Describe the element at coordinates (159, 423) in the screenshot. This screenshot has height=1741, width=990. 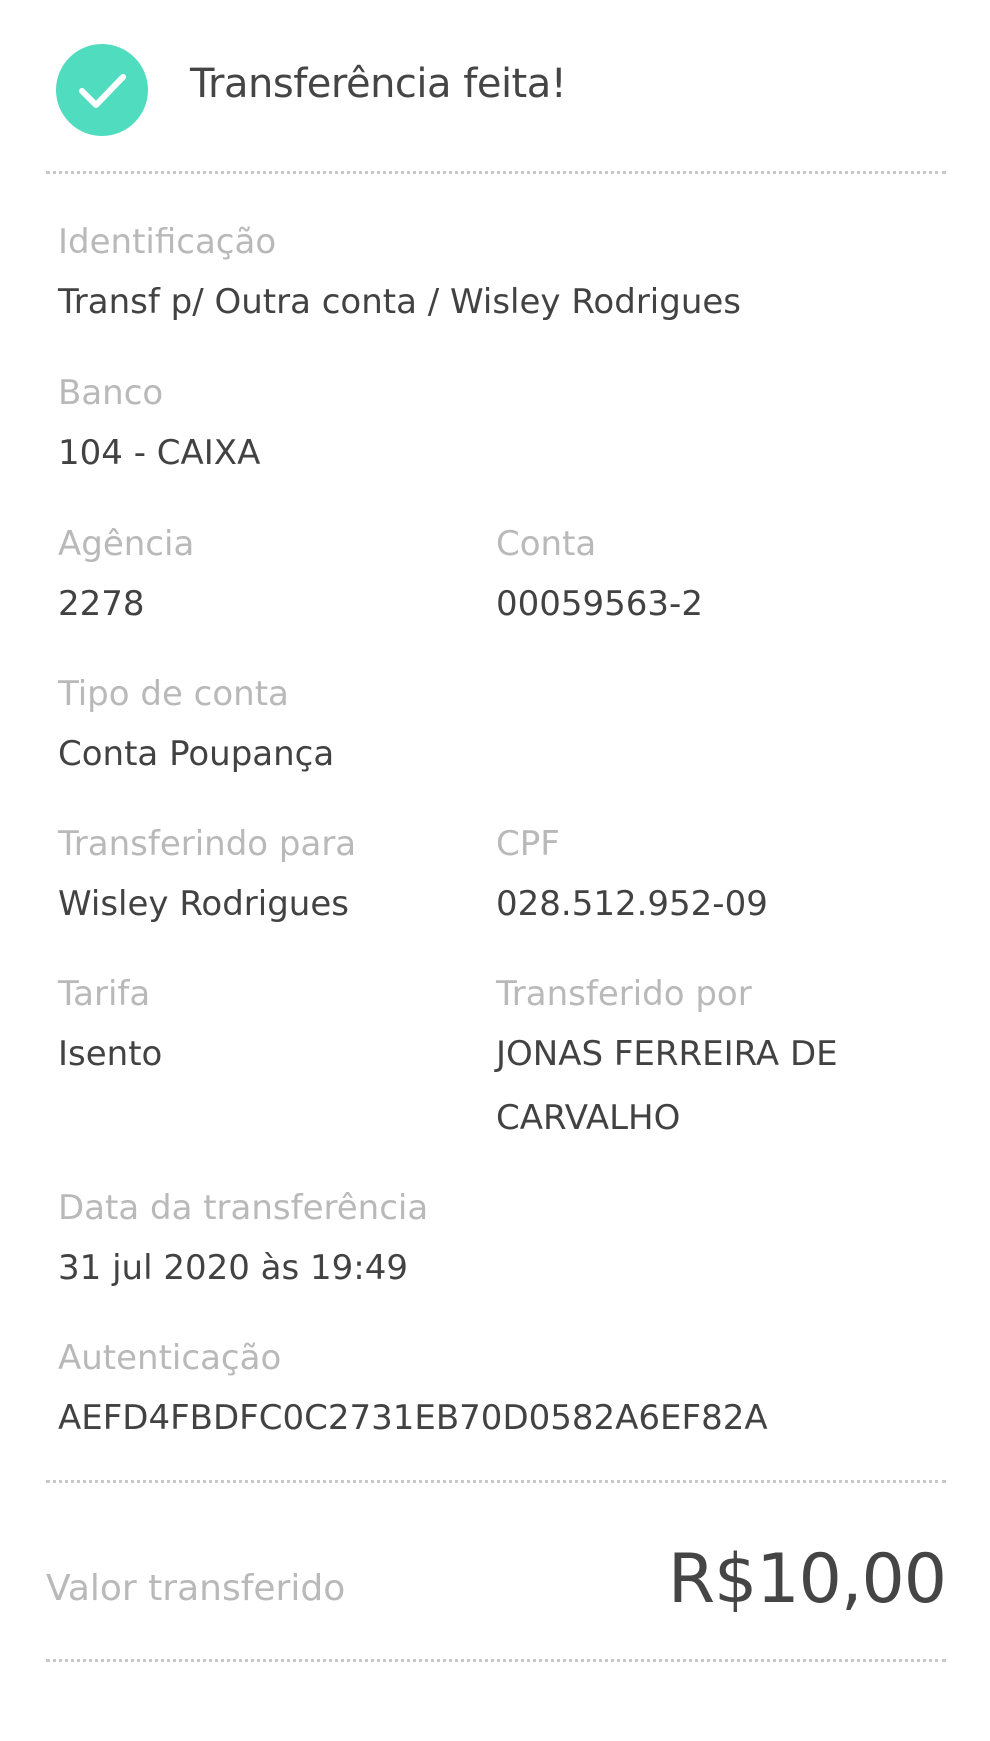
I see `field-banco: Banco 104 - CAIXA` at that location.